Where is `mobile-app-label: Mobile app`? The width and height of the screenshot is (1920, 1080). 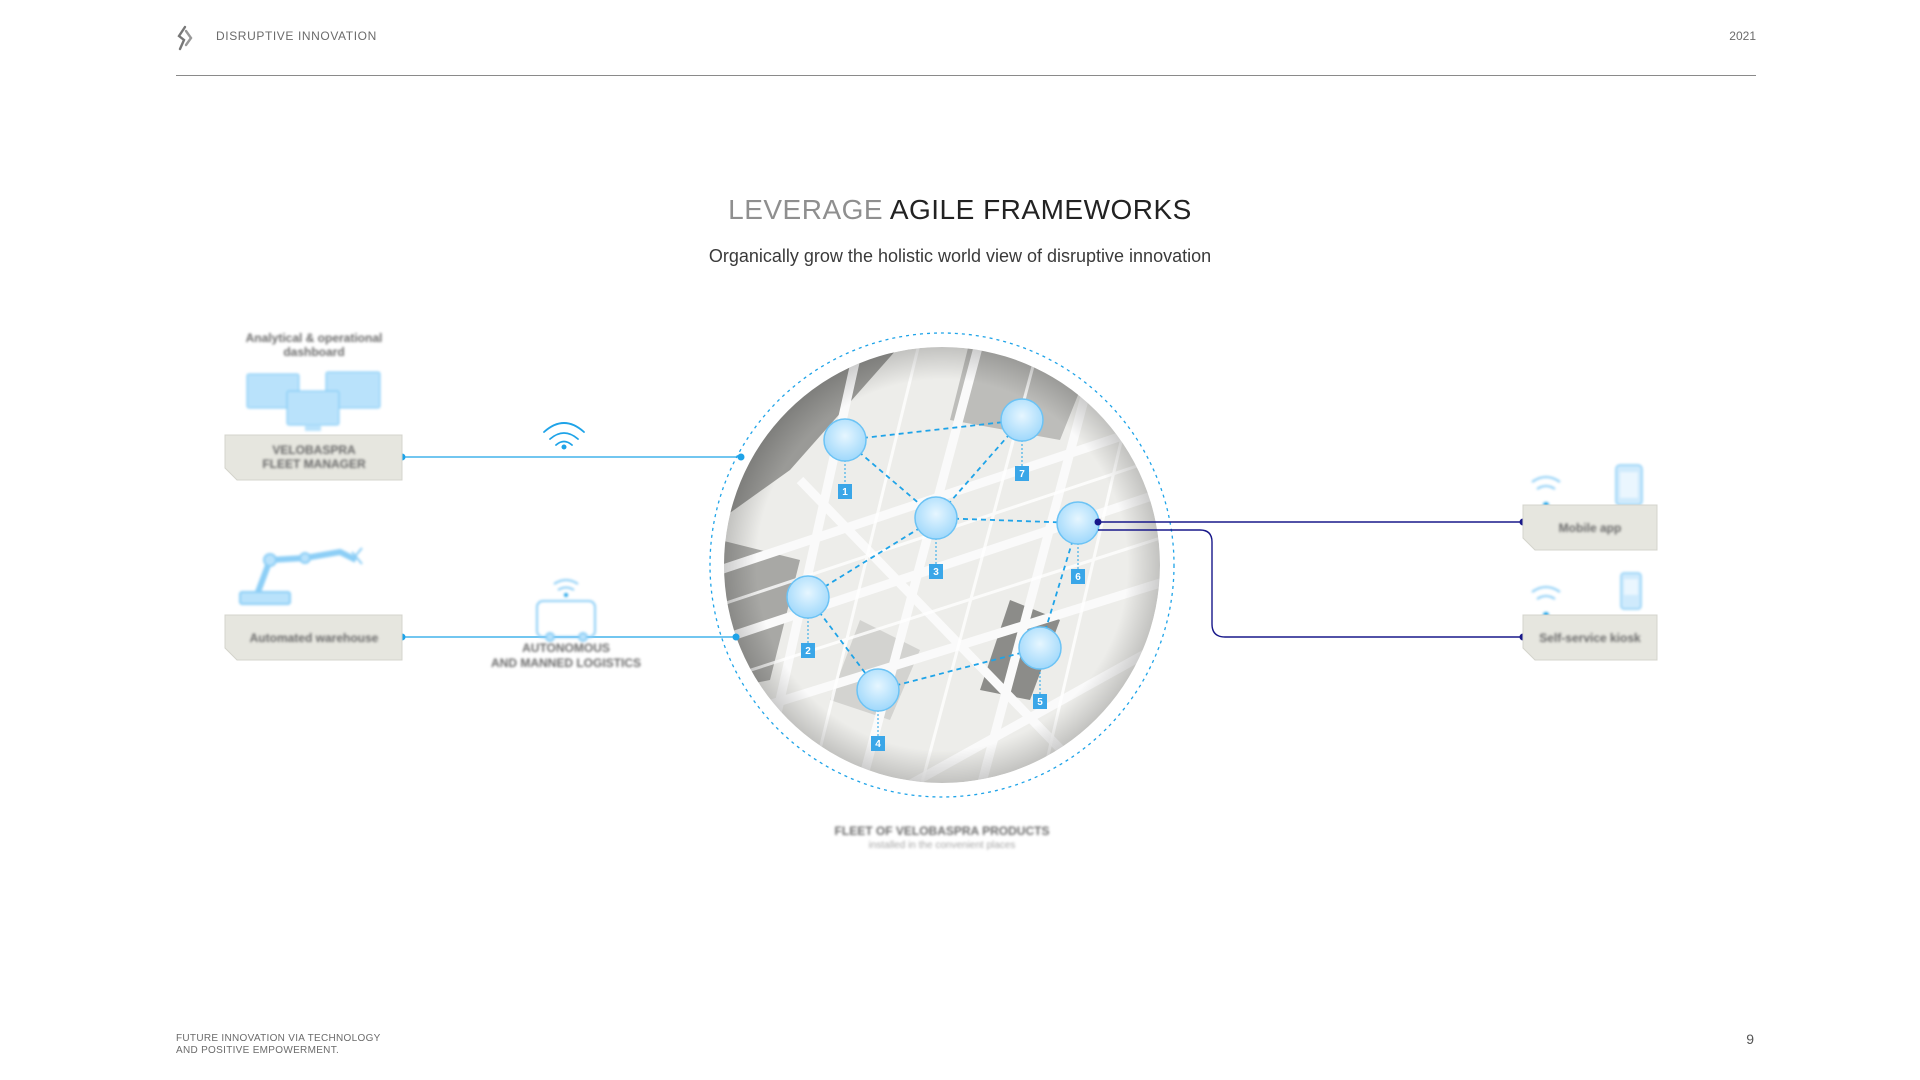
mobile-app-label: Mobile app is located at coordinates (1590, 527).